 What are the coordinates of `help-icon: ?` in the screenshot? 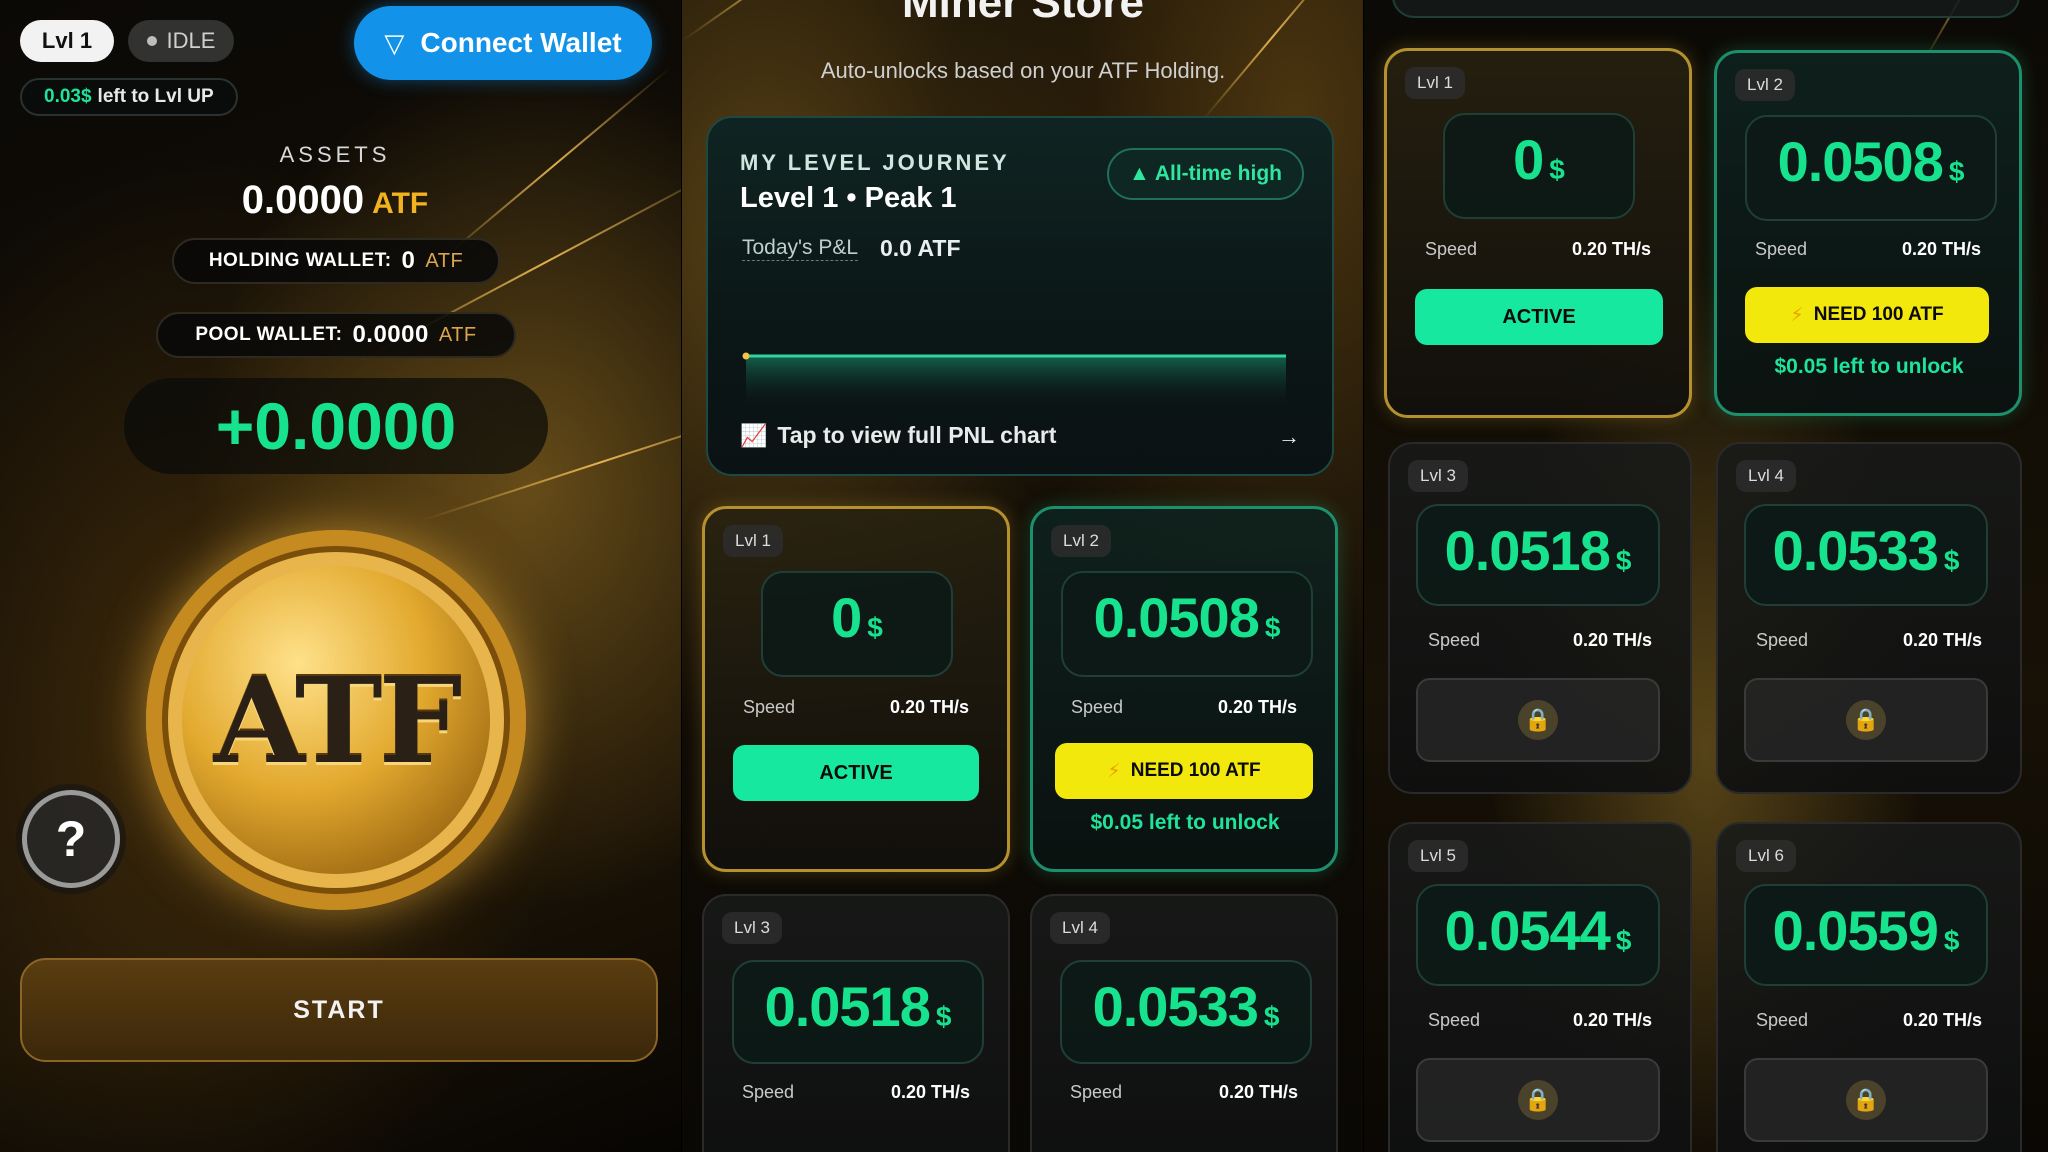 It's located at (71, 839).